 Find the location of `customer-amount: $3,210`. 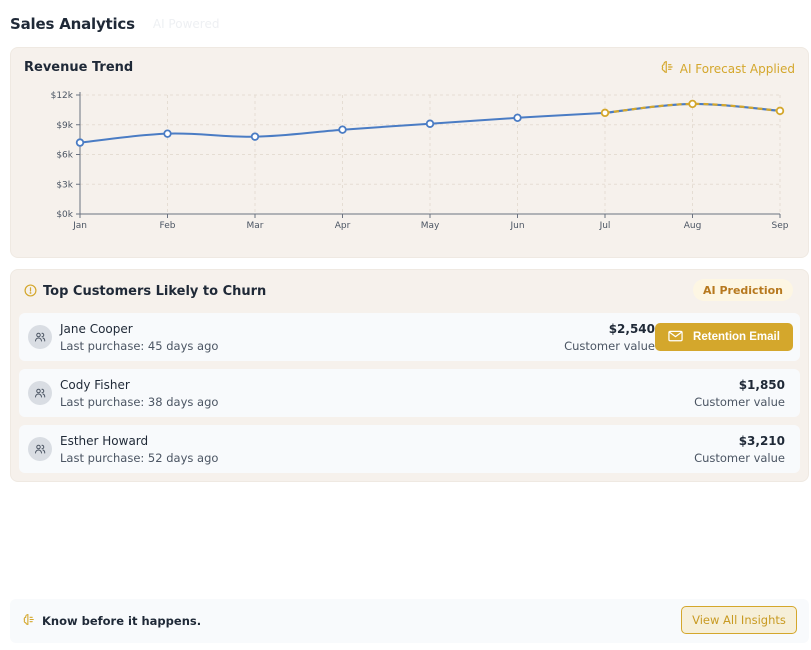

customer-amount: $3,210 is located at coordinates (761, 441).